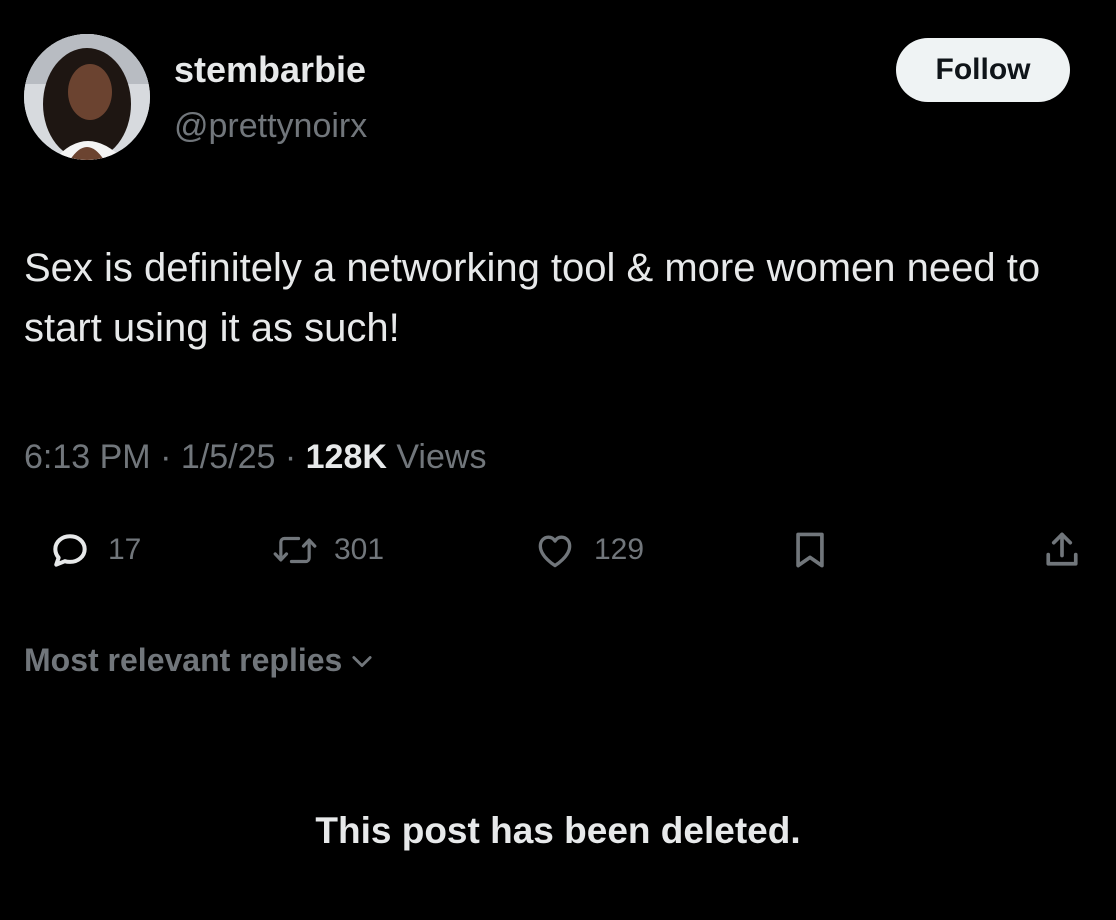  What do you see at coordinates (588, 550) in the screenshot?
I see `like-button: 129` at bounding box center [588, 550].